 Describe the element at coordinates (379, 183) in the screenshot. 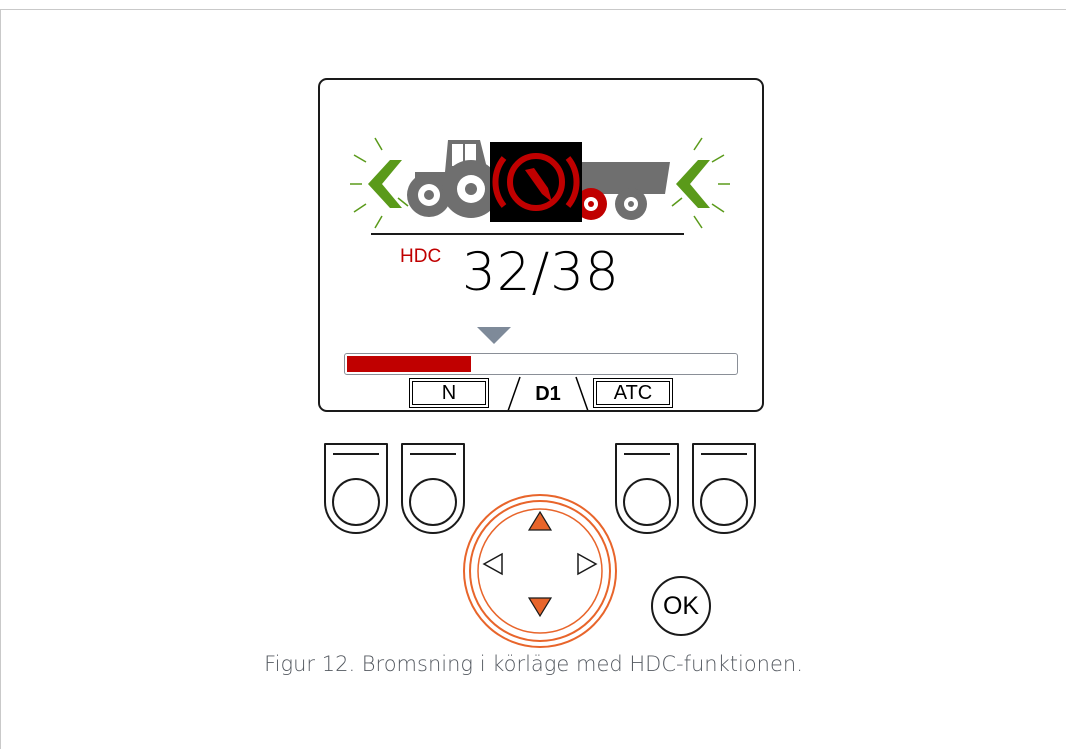

I see `left-chevron-icon` at that location.